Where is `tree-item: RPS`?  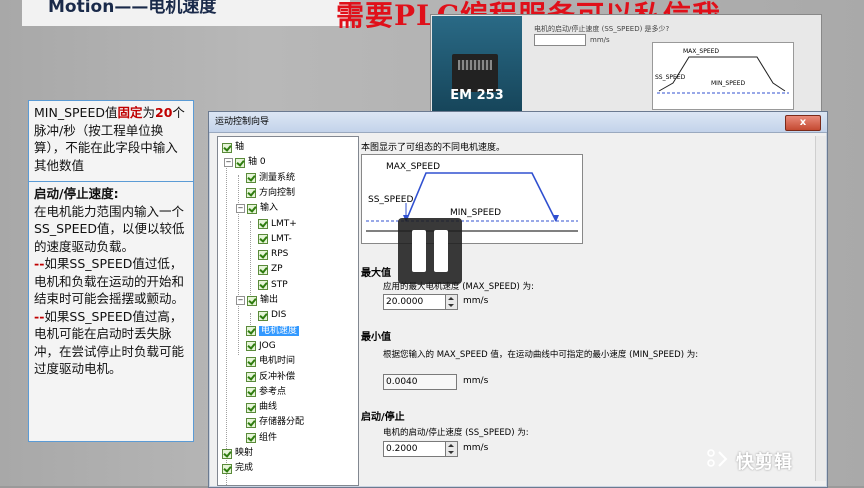 tree-item: RPS is located at coordinates (273, 254).